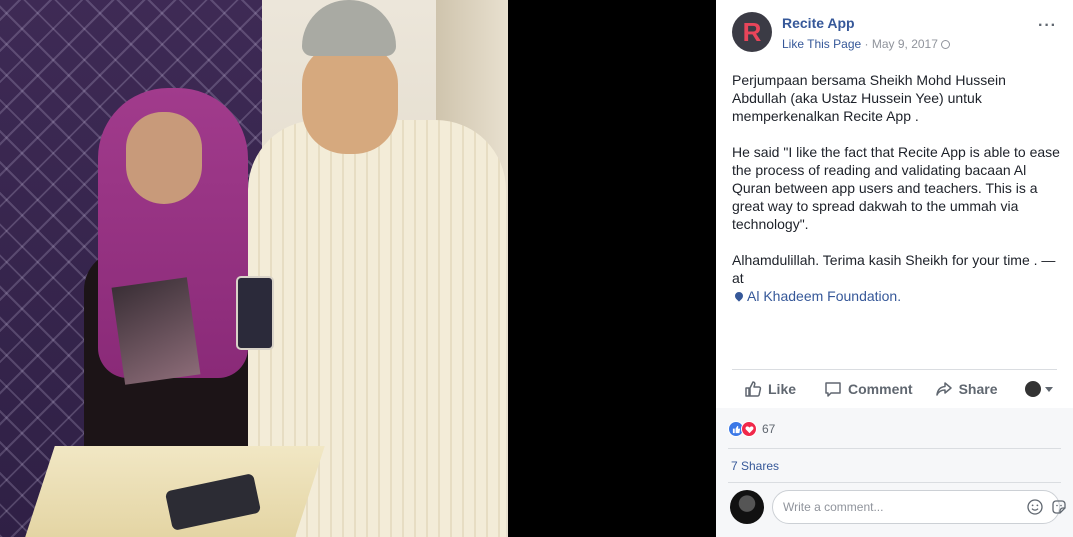 The image size is (1073, 537). What do you see at coordinates (821, 44) in the screenshot?
I see `like-page-link: Like This Page` at bounding box center [821, 44].